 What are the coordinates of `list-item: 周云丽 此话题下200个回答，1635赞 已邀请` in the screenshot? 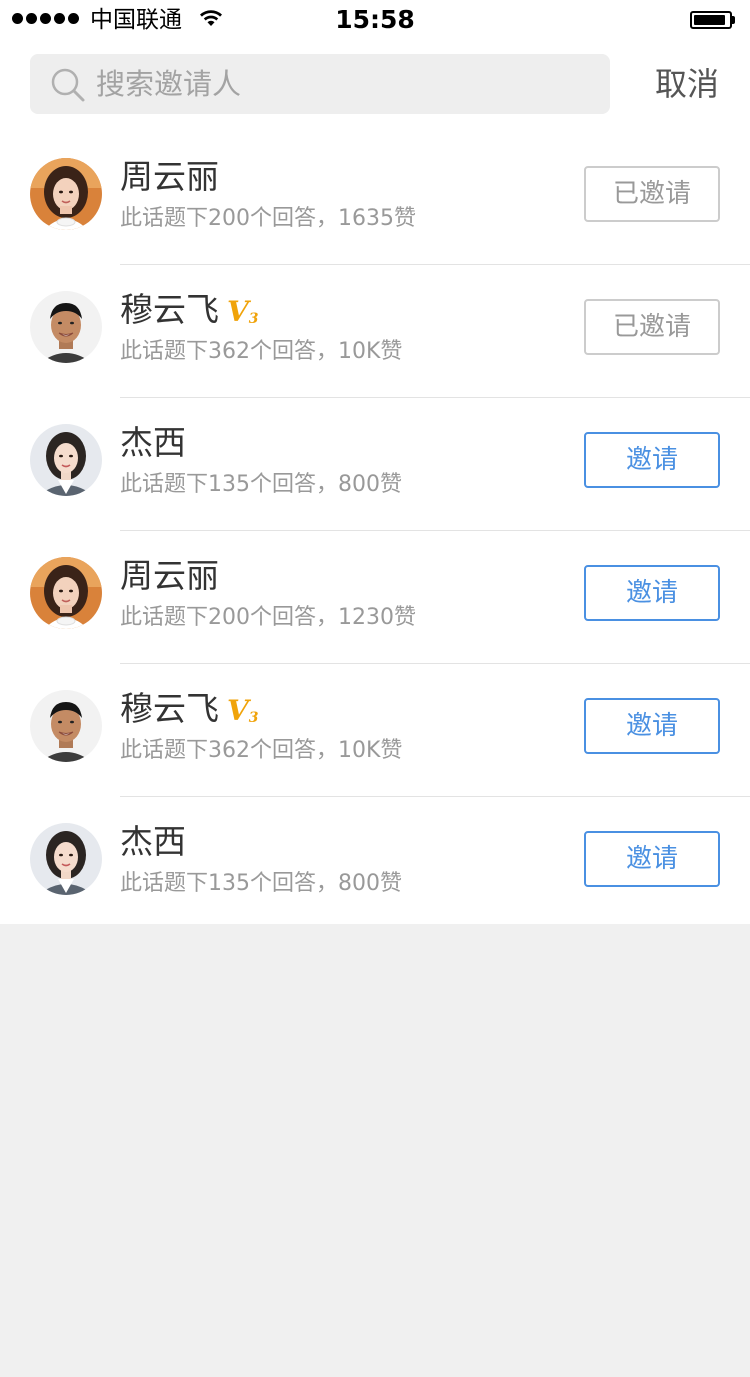 It's located at (375, 198).